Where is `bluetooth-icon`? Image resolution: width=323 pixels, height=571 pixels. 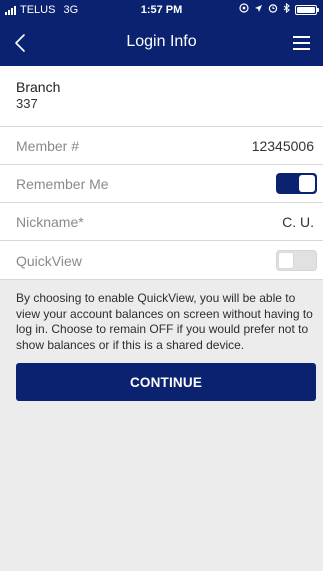
bluetooth-icon is located at coordinates (286, 9).